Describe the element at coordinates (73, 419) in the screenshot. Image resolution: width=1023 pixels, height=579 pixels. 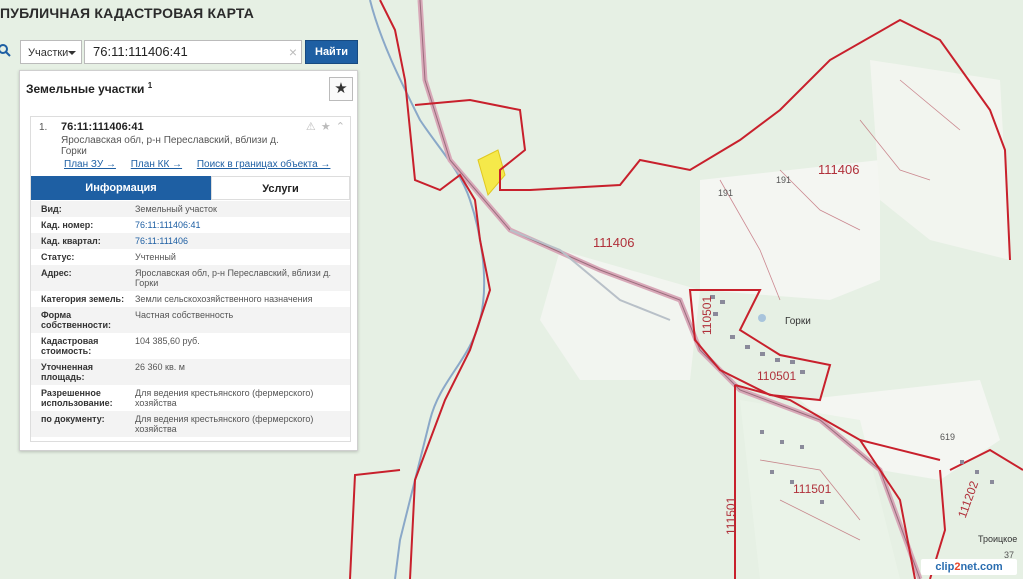
I see `info-key: по документу:` at that location.